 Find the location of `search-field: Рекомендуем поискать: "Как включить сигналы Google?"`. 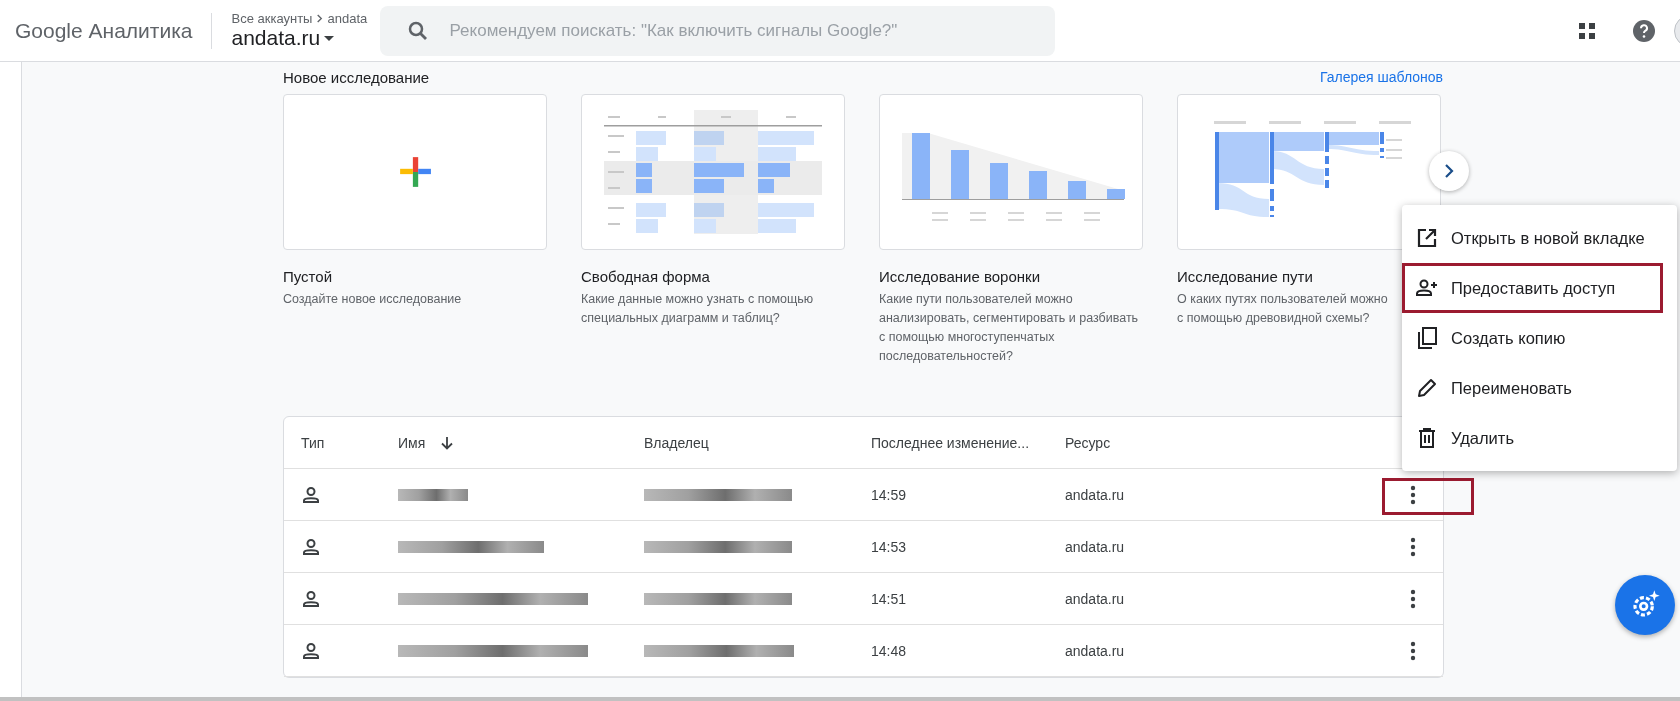

search-field: Рекомендуем поискать: "Как включить сигналы Google?" is located at coordinates (717, 30).